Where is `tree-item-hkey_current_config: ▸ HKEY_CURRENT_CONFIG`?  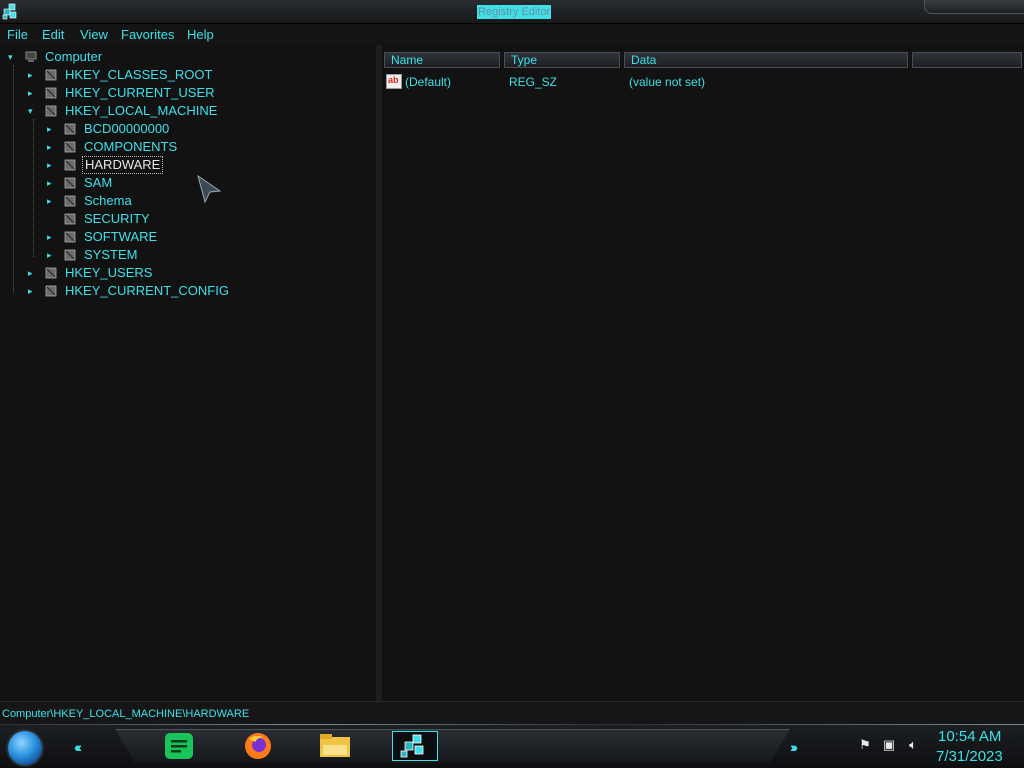
tree-item-hkey_current_config: ▸ HKEY_CURRENT_CONFIG is located at coordinates (158, 291).